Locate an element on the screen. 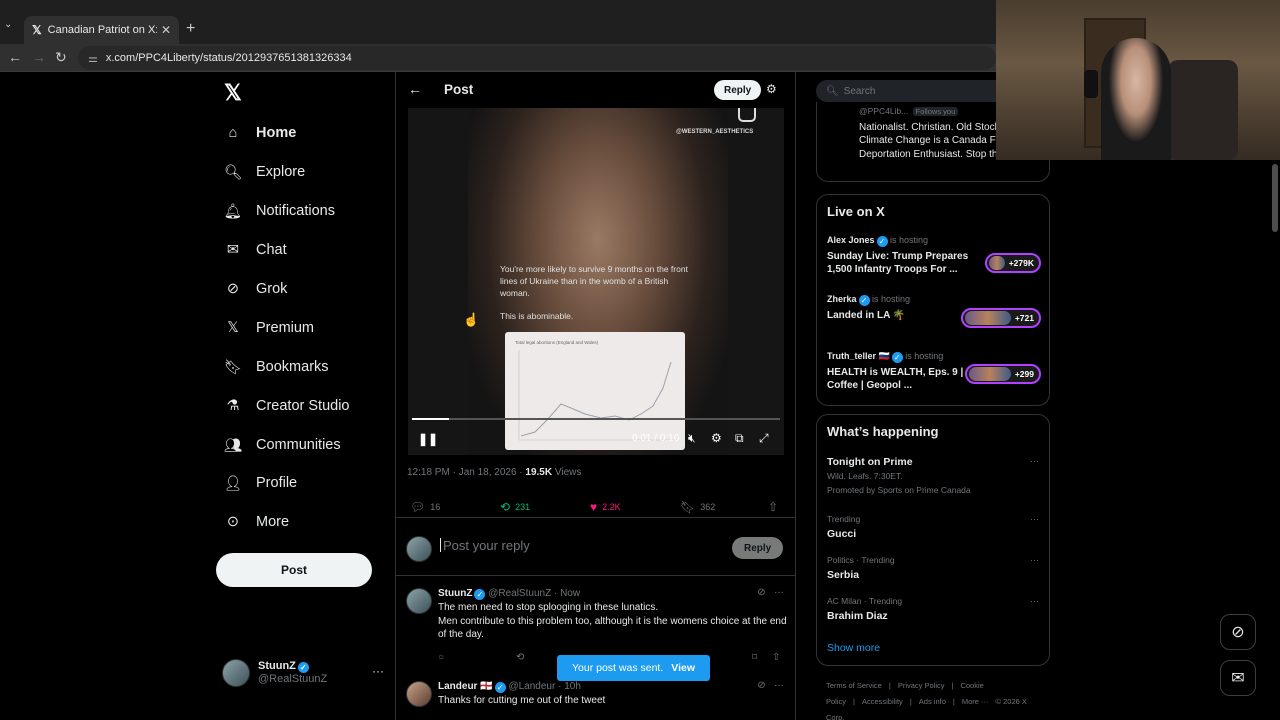 The width and height of the screenshot is (1280, 720). heart-icon: ♥ is located at coordinates (594, 507).